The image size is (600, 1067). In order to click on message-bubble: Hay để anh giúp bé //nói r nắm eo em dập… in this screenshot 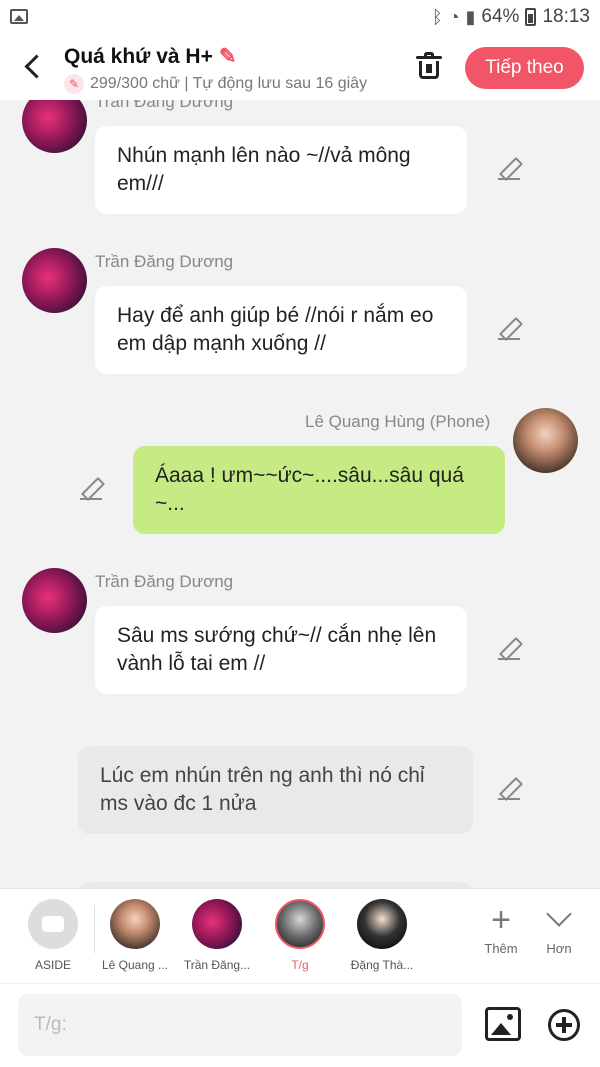, I will do `click(281, 330)`.